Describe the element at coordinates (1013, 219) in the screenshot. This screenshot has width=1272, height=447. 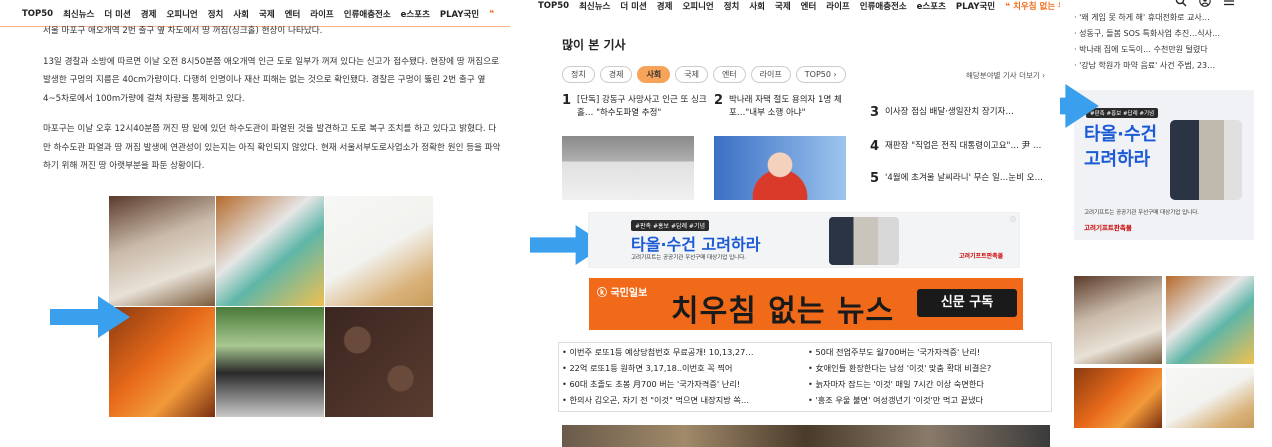
I see `ad-info-icon: ⓘ` at that location.